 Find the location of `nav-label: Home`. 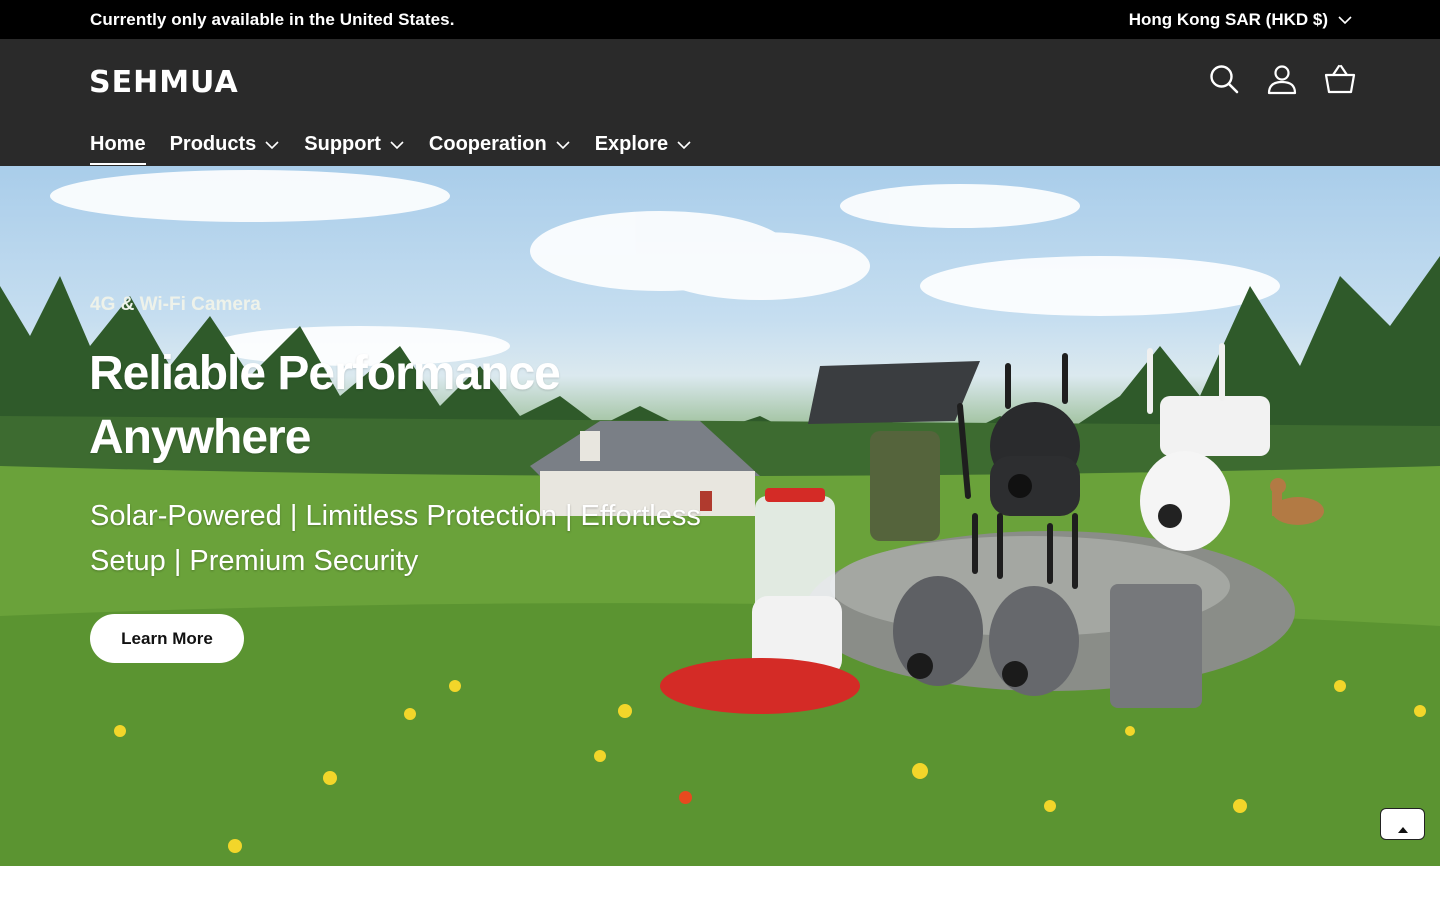

nav-label: Home is located at coordinates (118, 143).